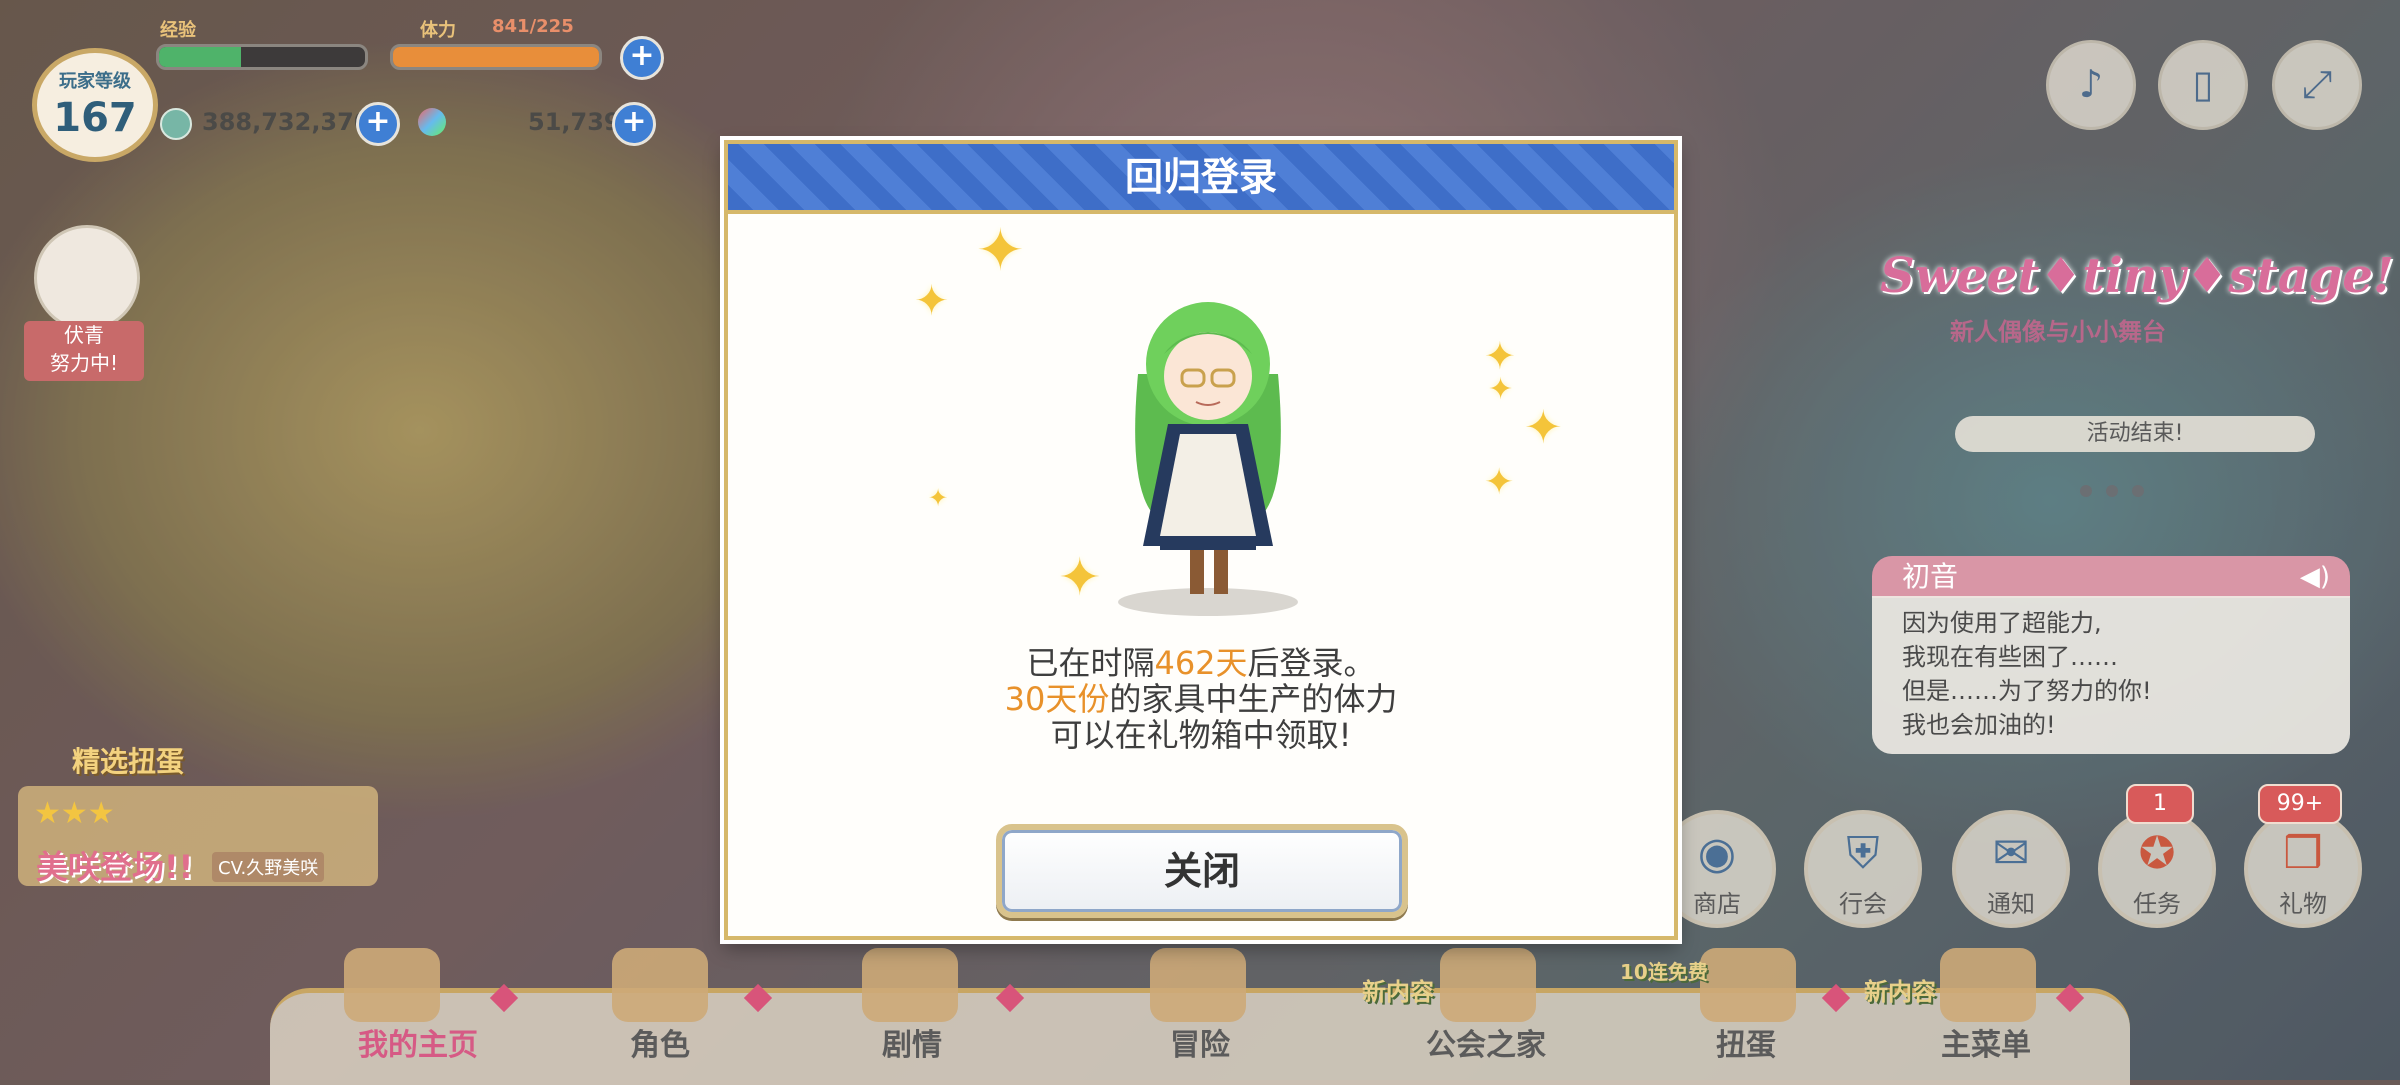 This screenshot has height=1085, width=2400. I want to click on exp-bar, so click(262, 57).